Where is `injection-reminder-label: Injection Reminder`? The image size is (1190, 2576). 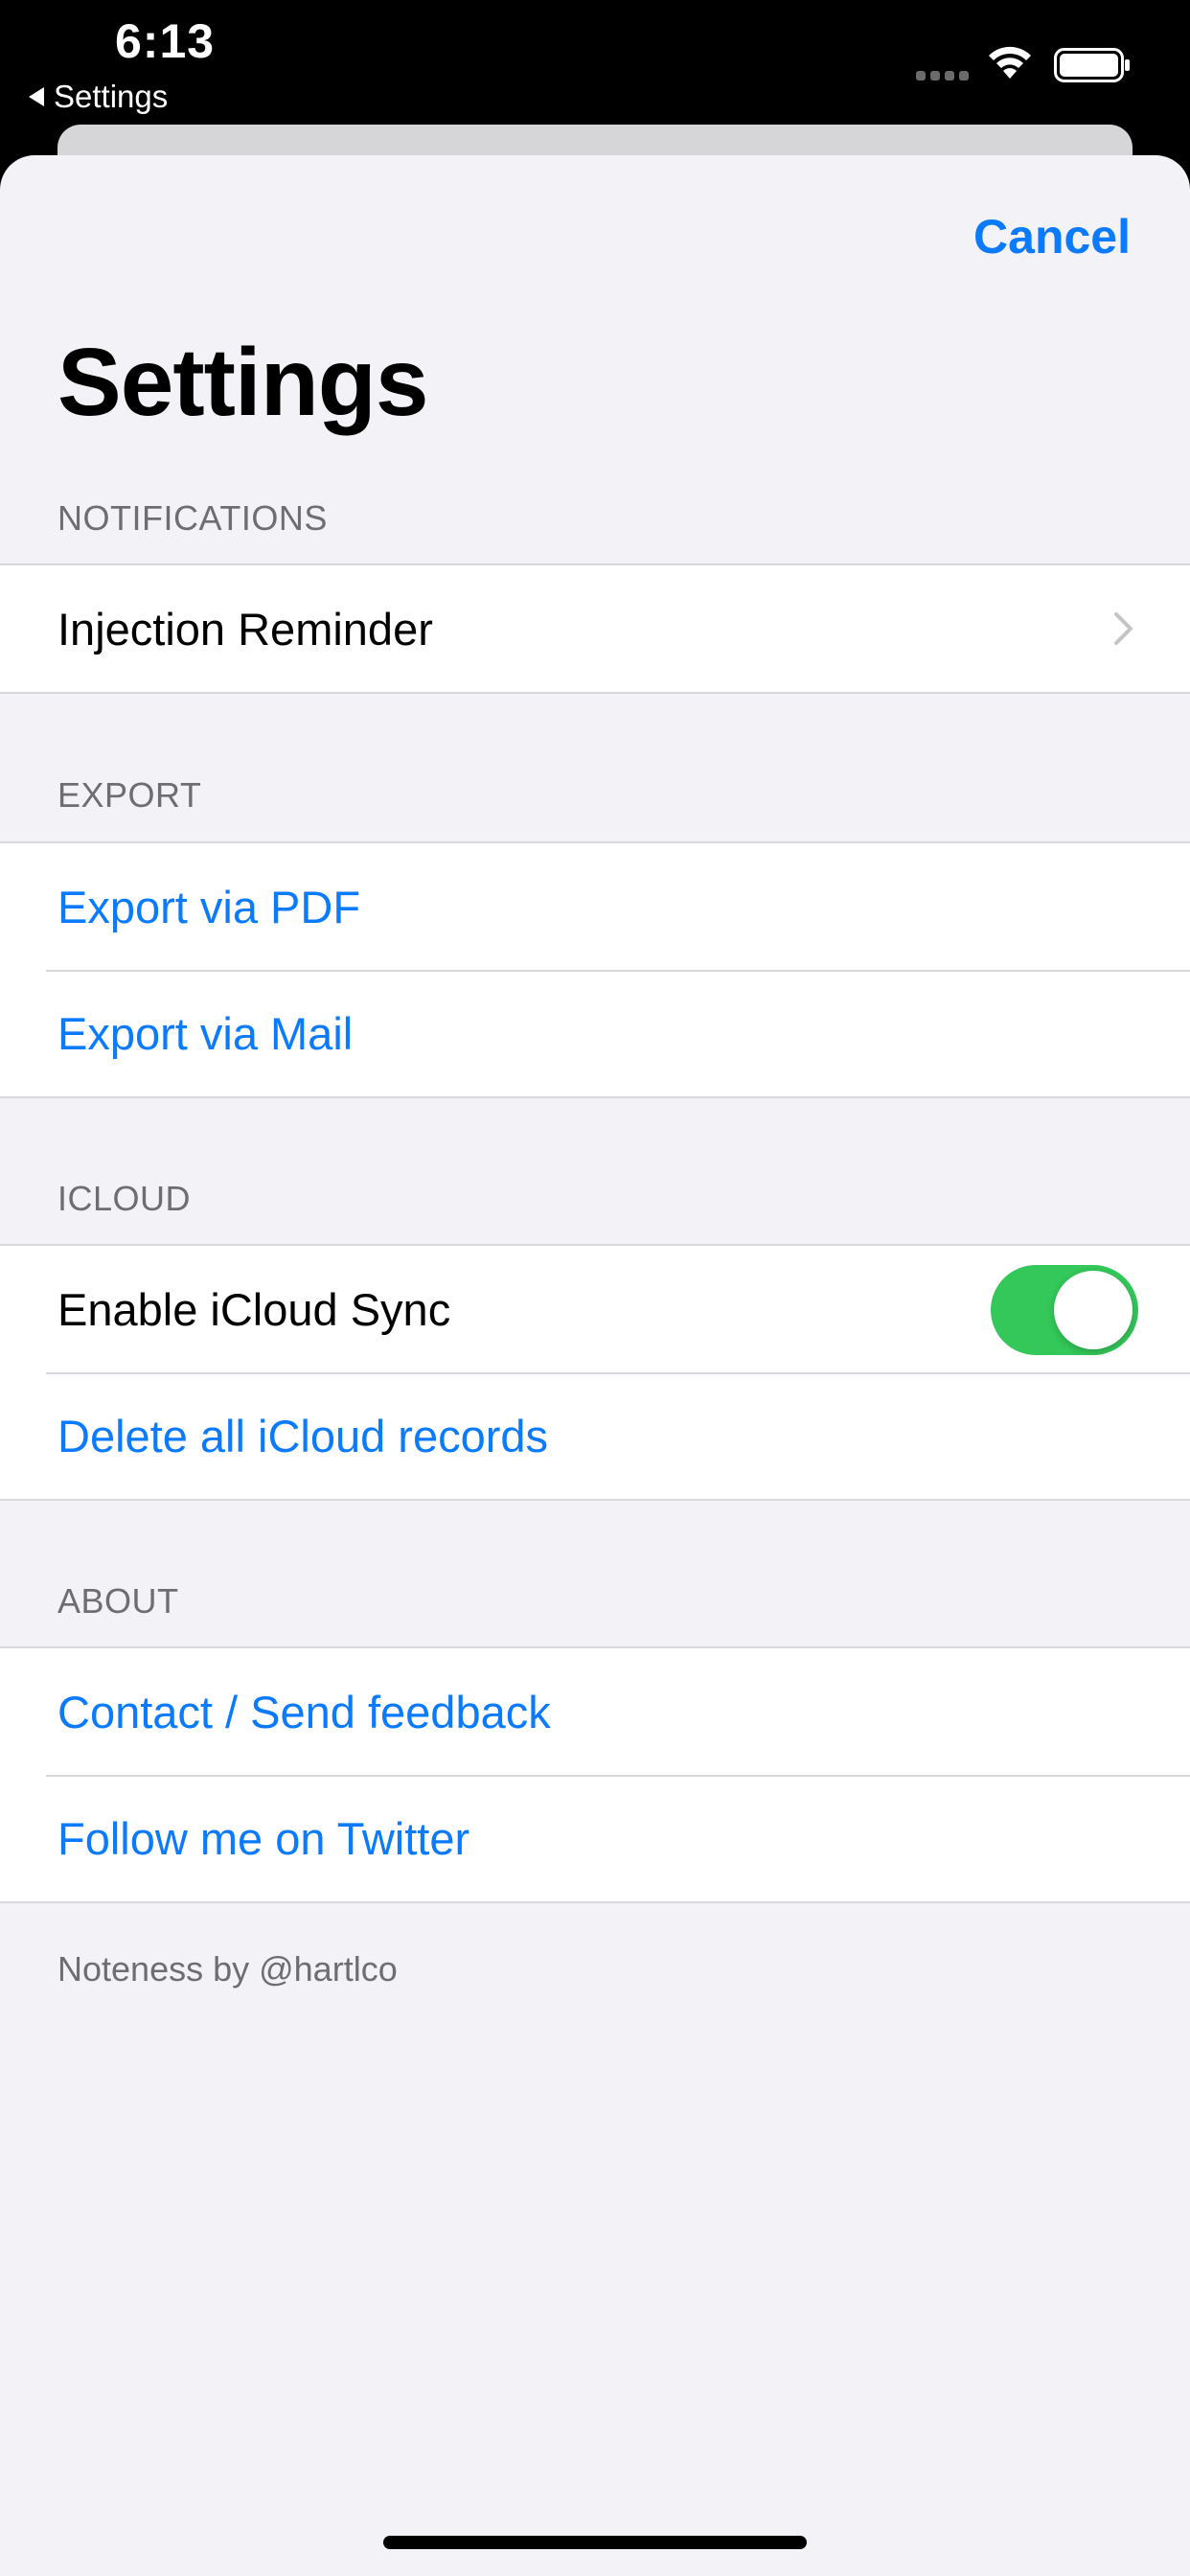 injection-reminder-label: Injection Reminder is located at coordinates (245, 629).